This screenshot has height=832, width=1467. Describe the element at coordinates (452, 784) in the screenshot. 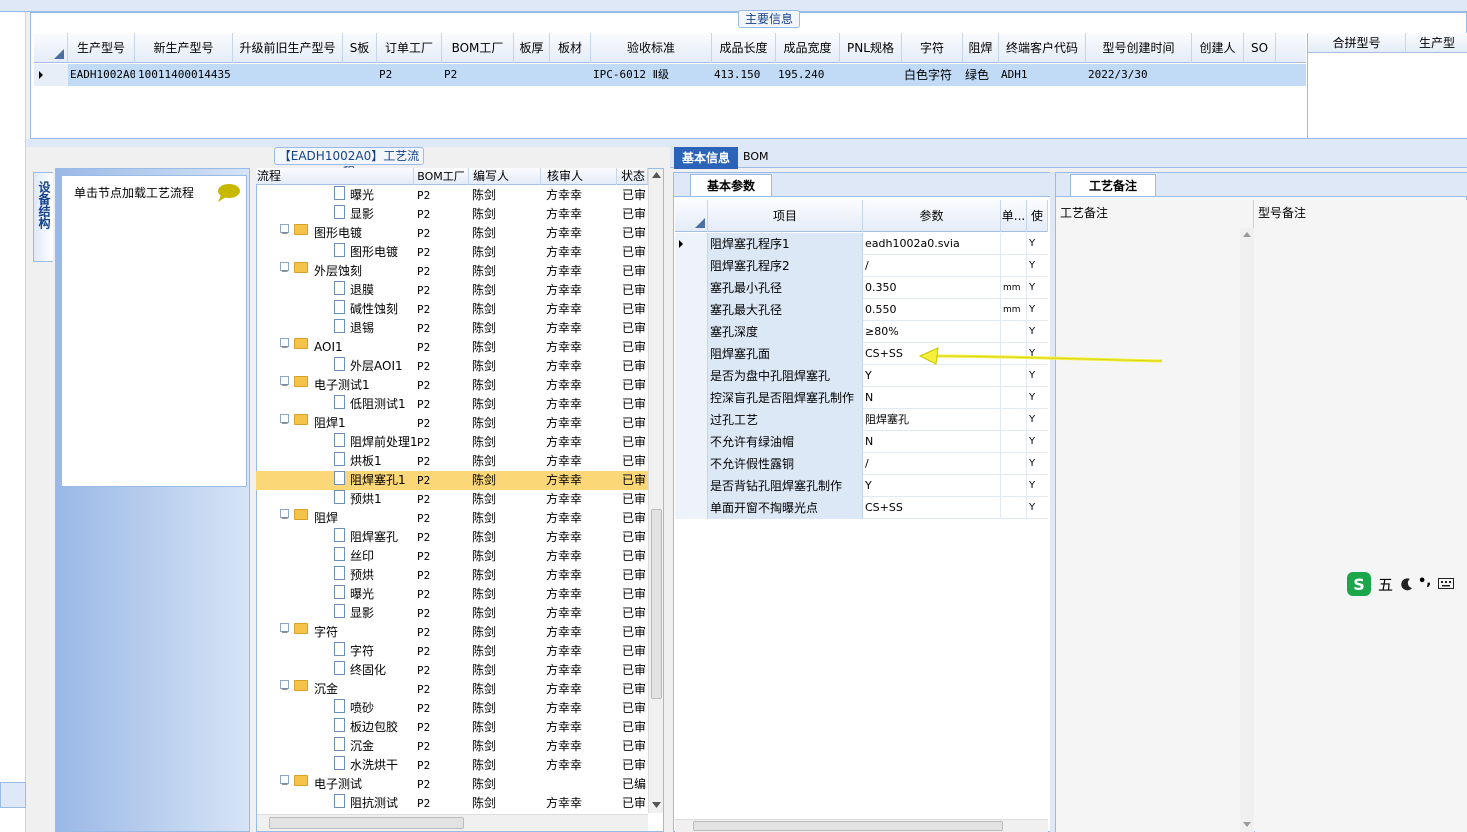

I see `tree-node: − 电子测试 P2 陈剑 已编` at that location.